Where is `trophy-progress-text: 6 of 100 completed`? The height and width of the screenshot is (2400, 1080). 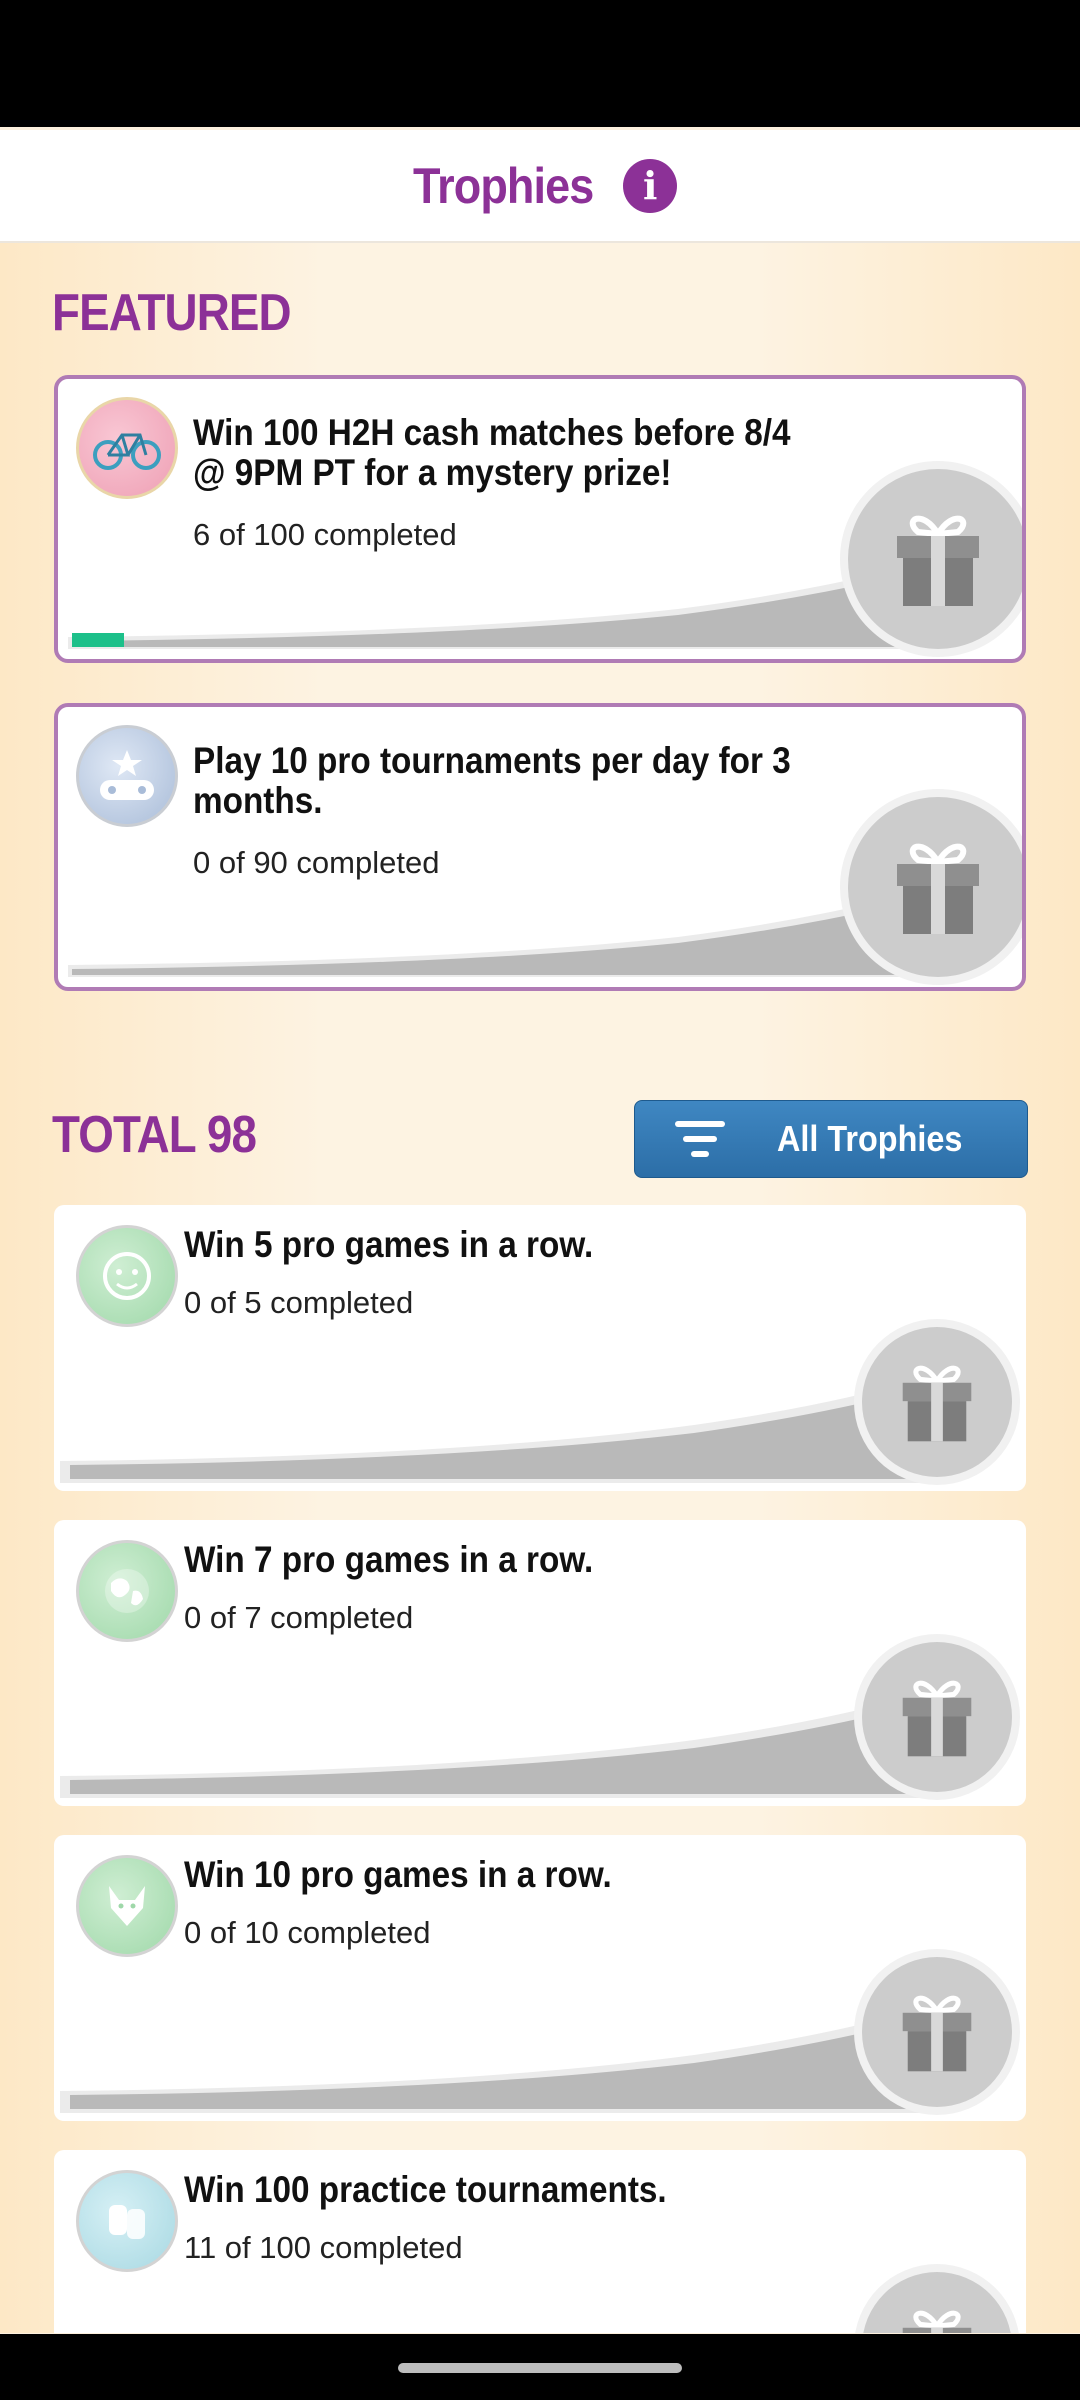 trophy-progress-text: 6 of 100 completed is located at coordinates (325, 534).